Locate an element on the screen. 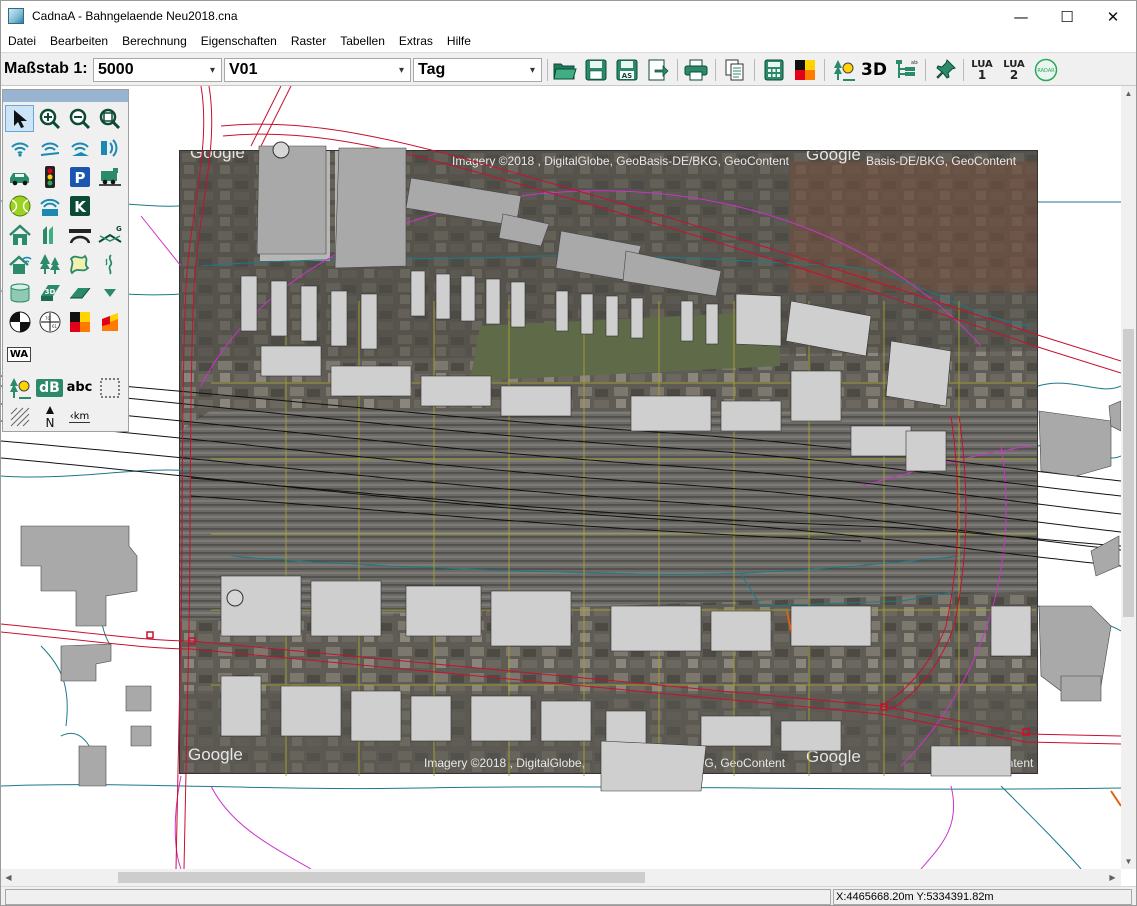 This screenshot has height=906, width=1137. contour-line-button is located at coordinates (109, 263).